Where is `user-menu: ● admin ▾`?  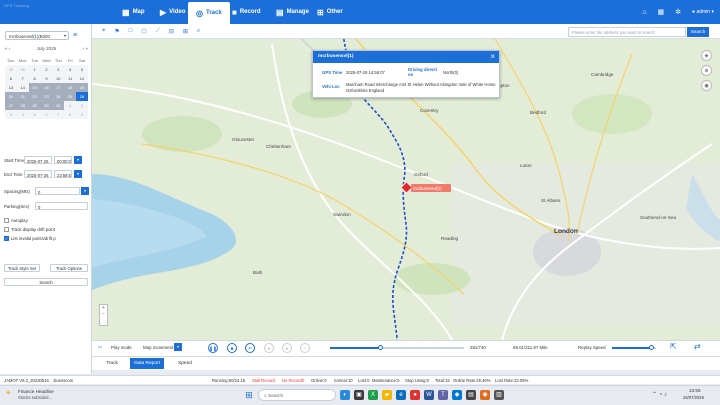 user-menu: ● admin ▾ is located at coordinates (703, 12).